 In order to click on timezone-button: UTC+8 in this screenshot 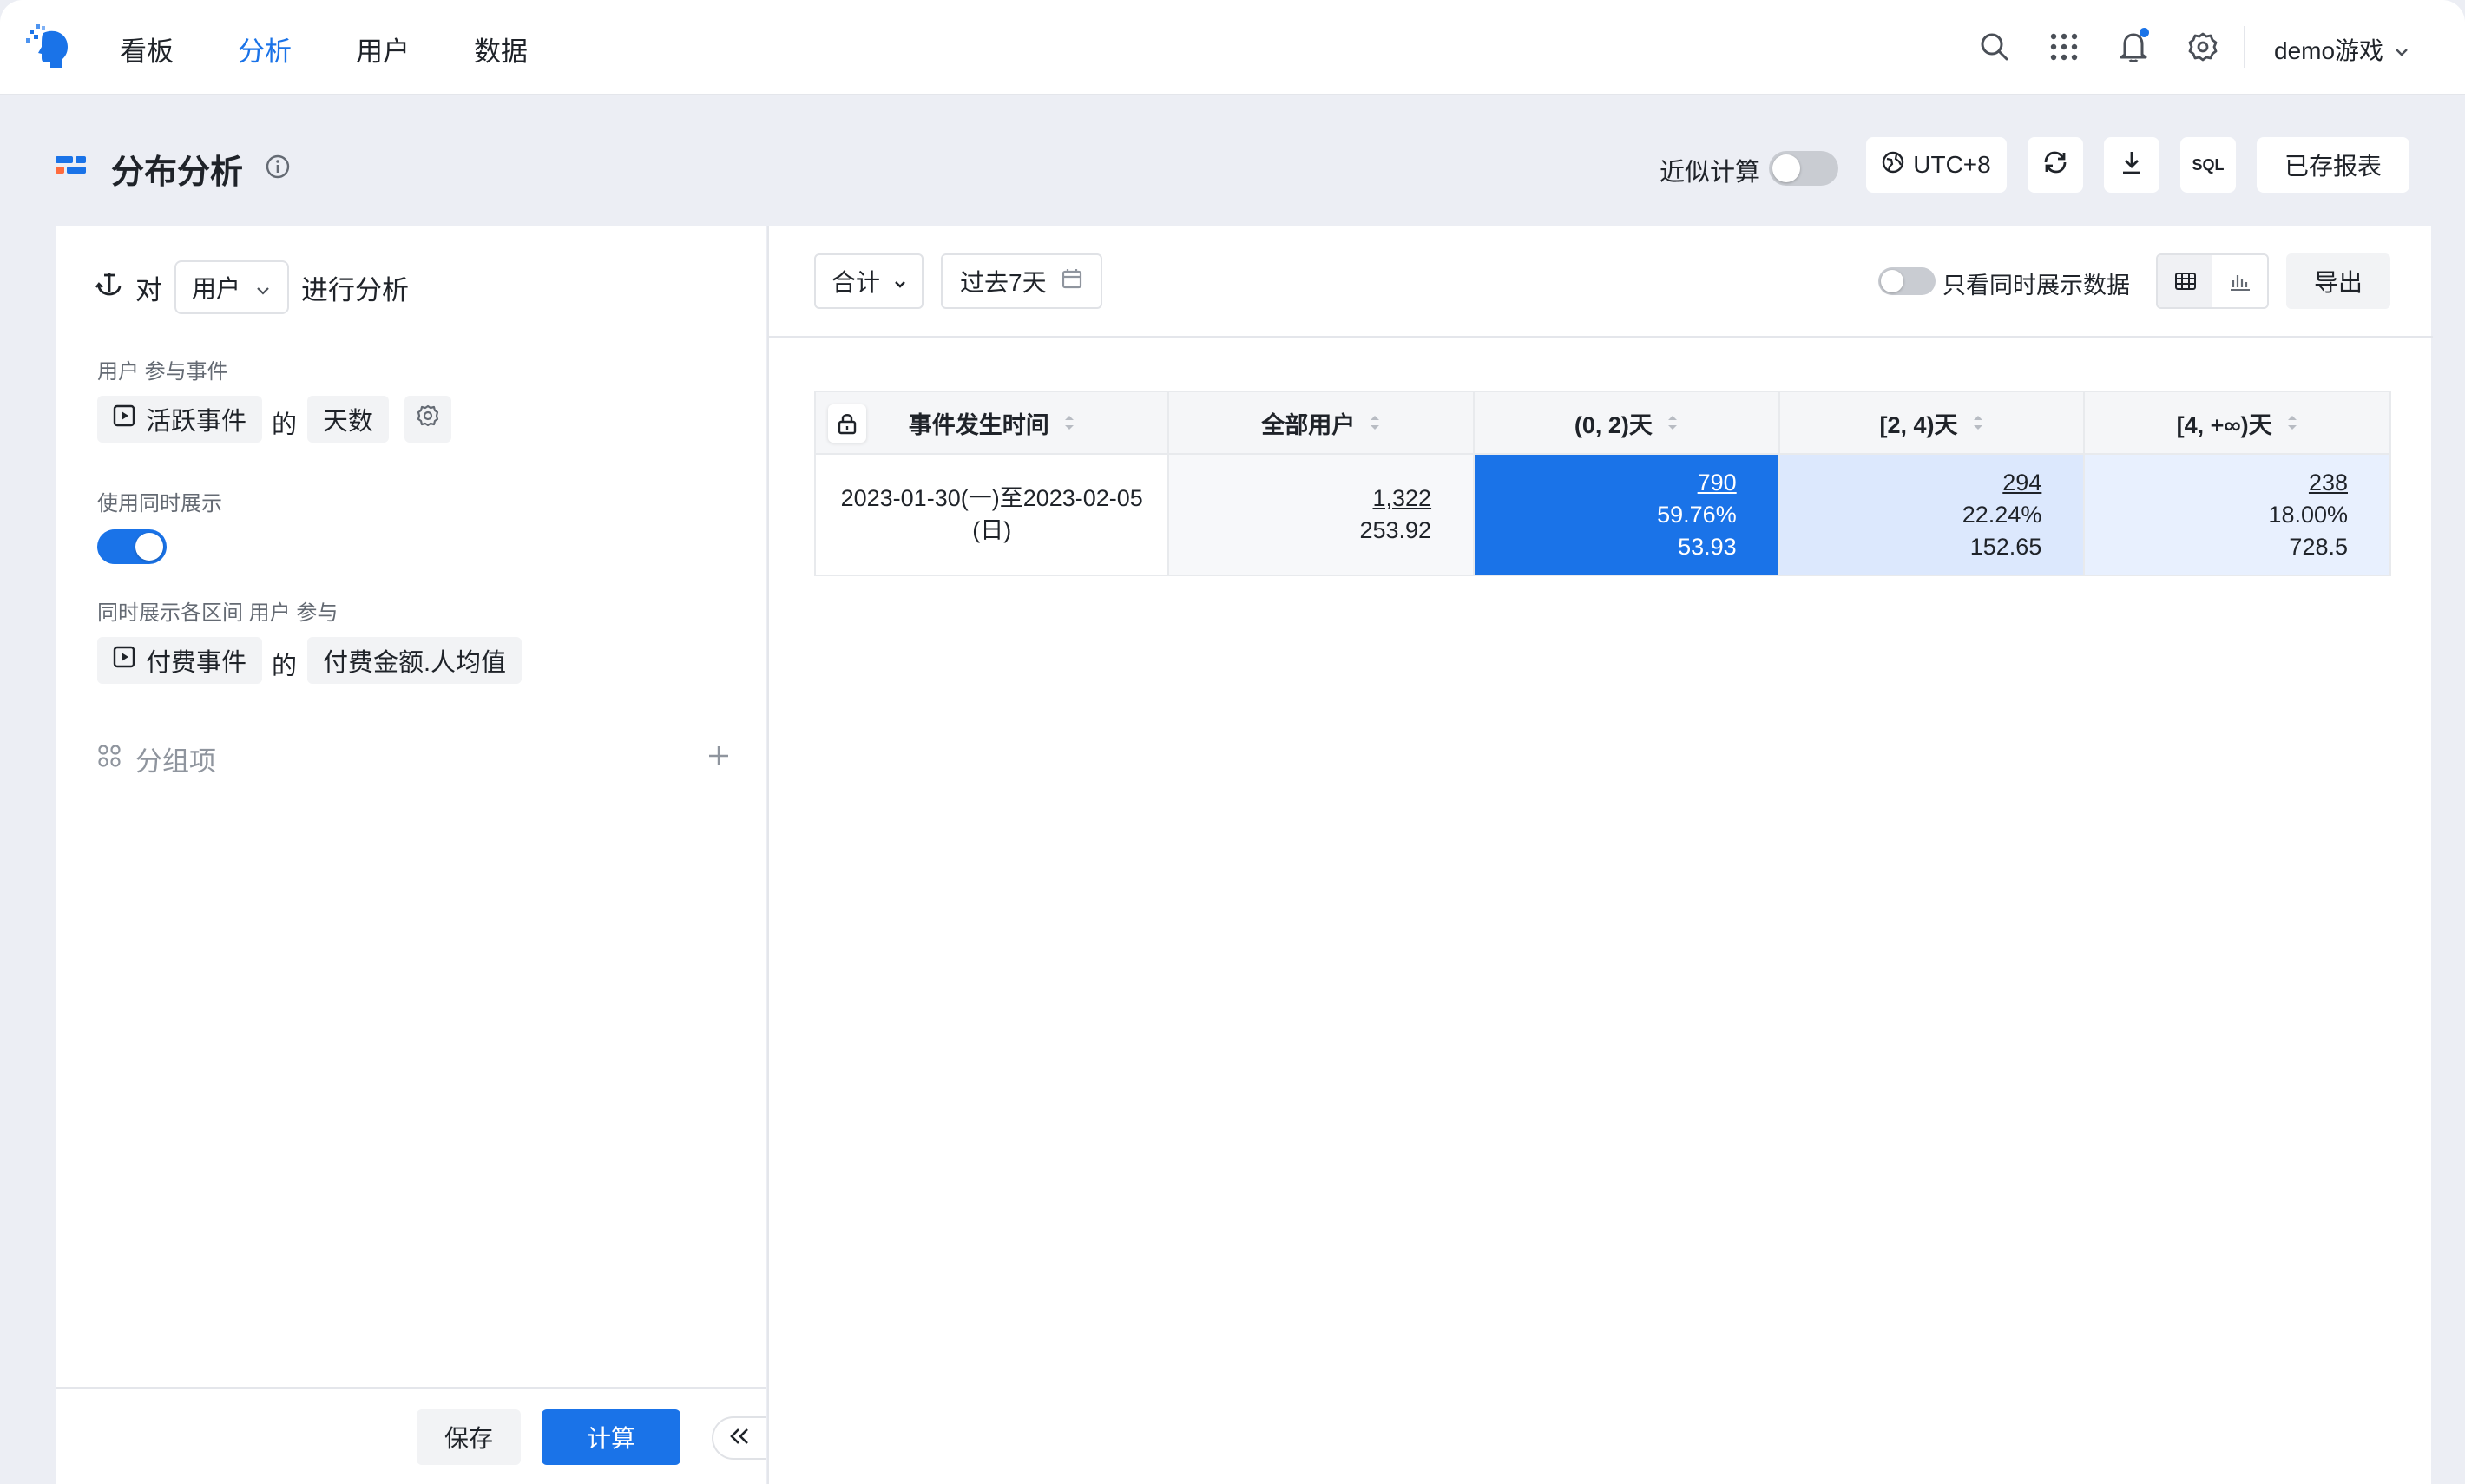, I will do `click(1937, 165)`.